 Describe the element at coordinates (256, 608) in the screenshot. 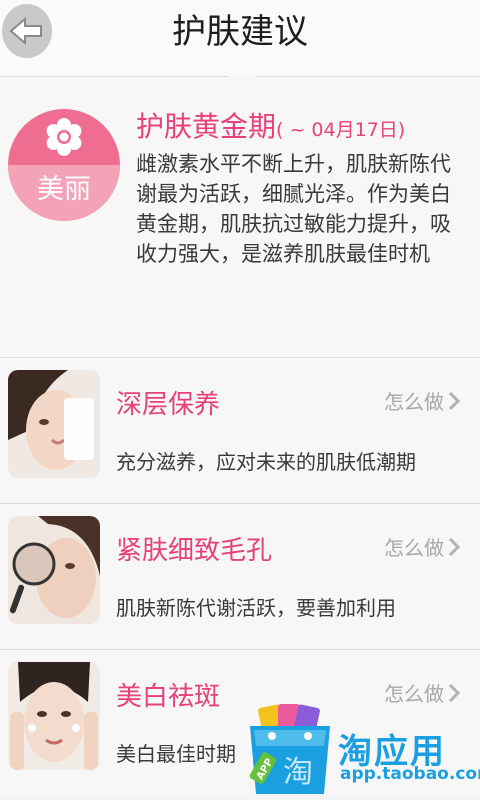

I see `item-description: 肌肤新陈代谢活跃，要善加利用` at that location.